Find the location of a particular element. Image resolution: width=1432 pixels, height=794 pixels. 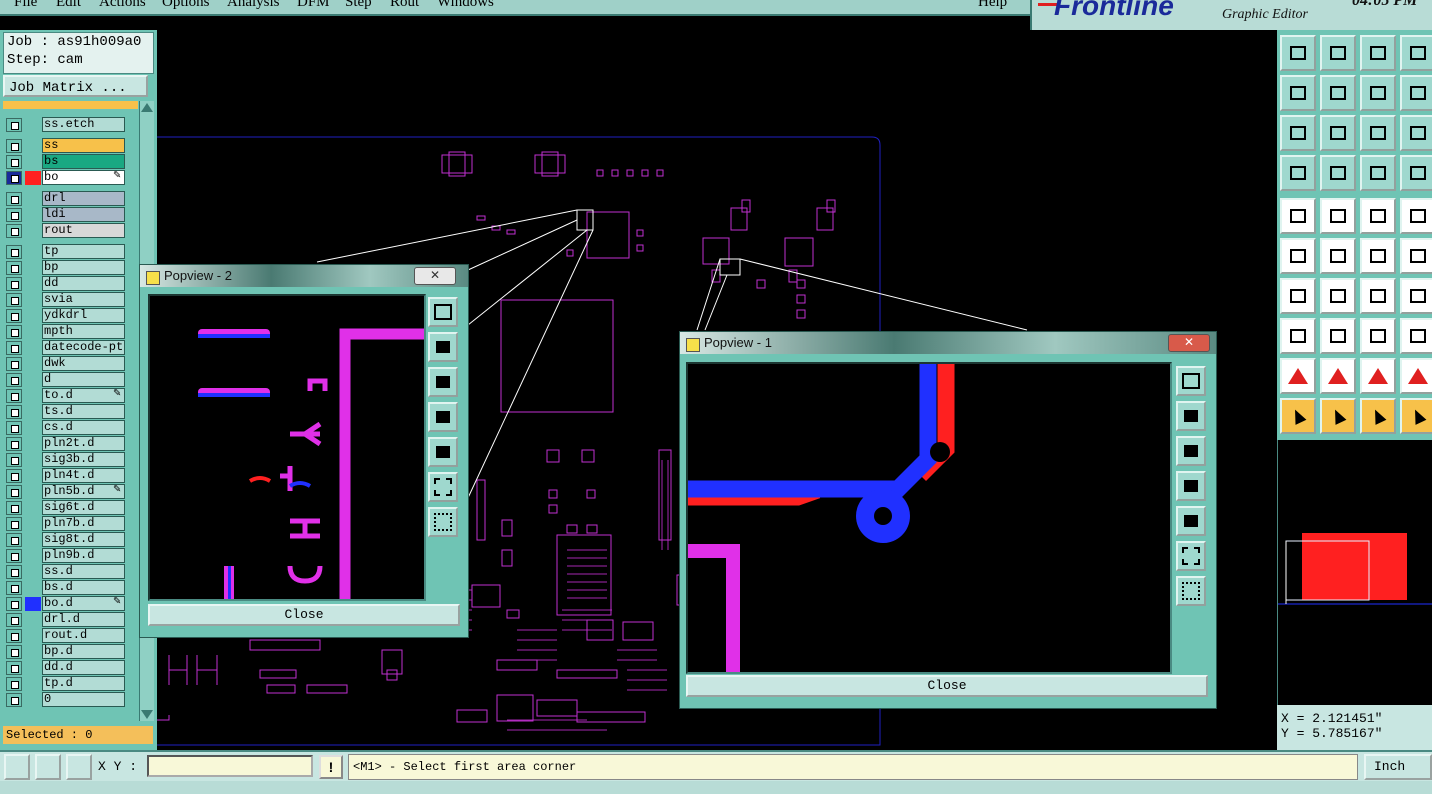

layer-row: sig6t.d is located at coordinates (65, 507).